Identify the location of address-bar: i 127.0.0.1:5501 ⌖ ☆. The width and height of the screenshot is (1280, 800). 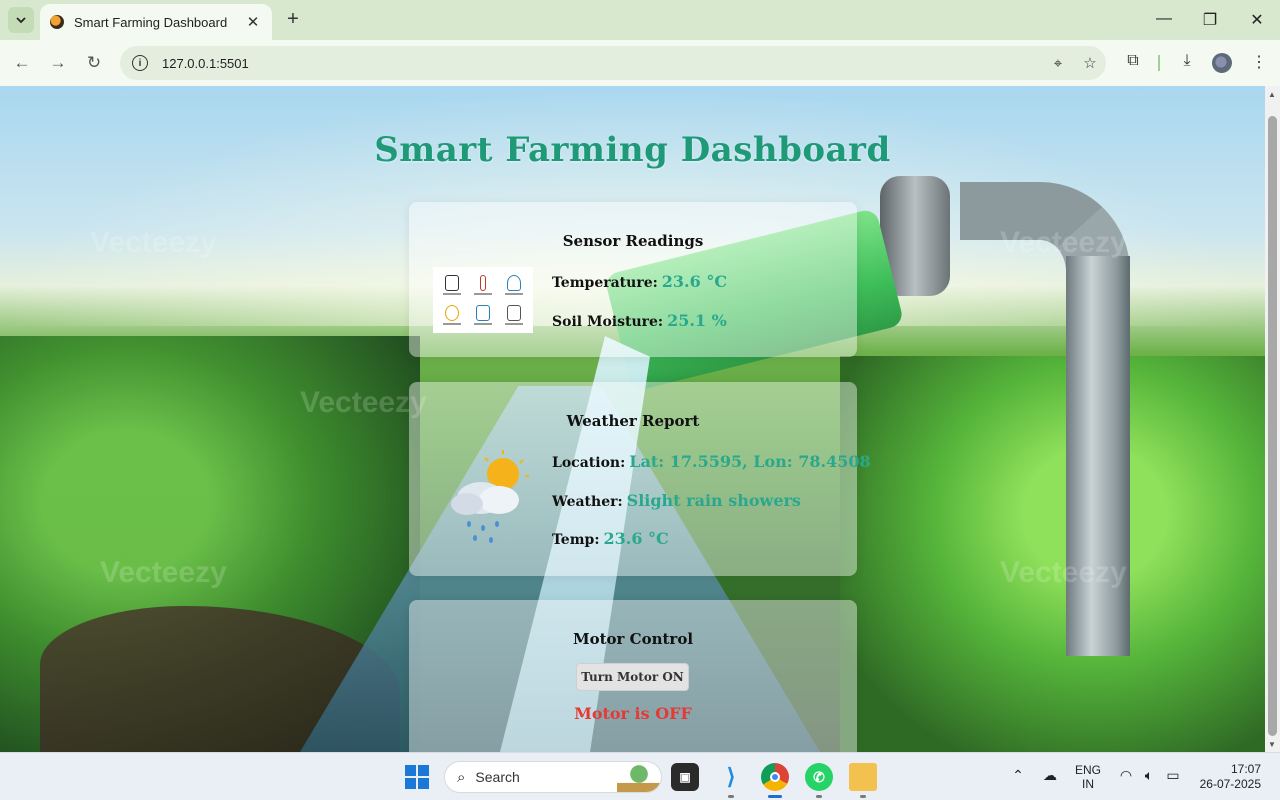
(613, 63).